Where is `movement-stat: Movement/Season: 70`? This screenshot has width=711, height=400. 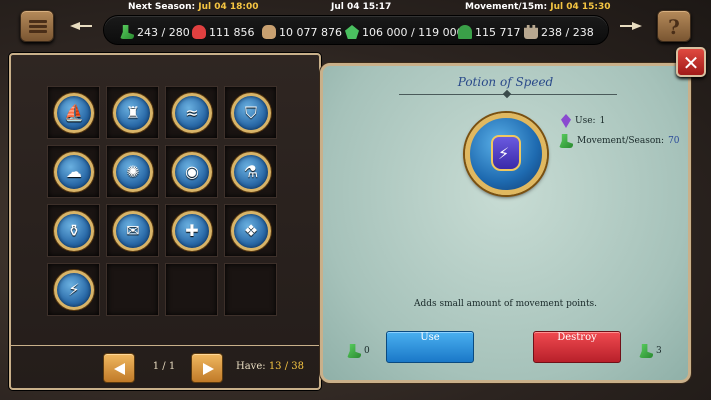
movement-stat: Movement/Season: 70 is located at coordinates (619, 141).